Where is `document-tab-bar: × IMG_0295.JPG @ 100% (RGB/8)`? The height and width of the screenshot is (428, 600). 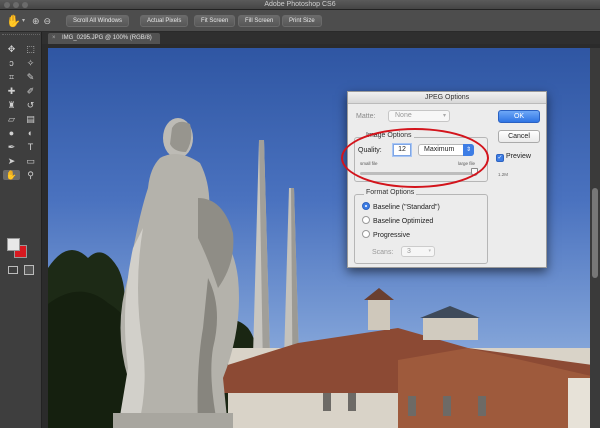 document-tab-bar: × IMG_0295.JPG @ 100% (RGB/8) is located at coordinates (321, 38).